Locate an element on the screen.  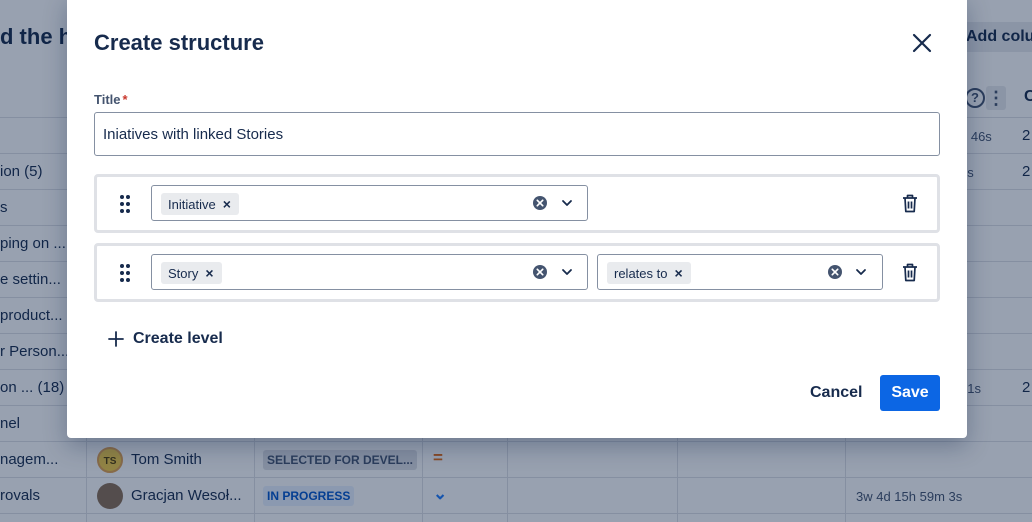
create-level-label: Create level is located at coordinates (178, 338).